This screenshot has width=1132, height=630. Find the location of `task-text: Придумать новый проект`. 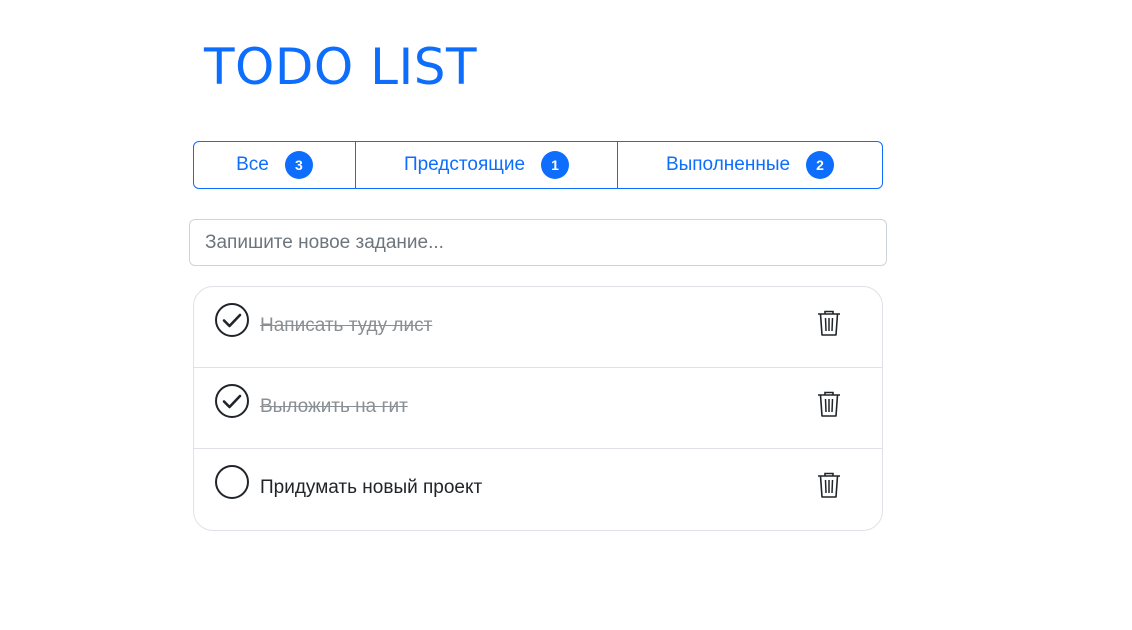

task-text: Придумать новый проект is located at coordinates (371, 487).